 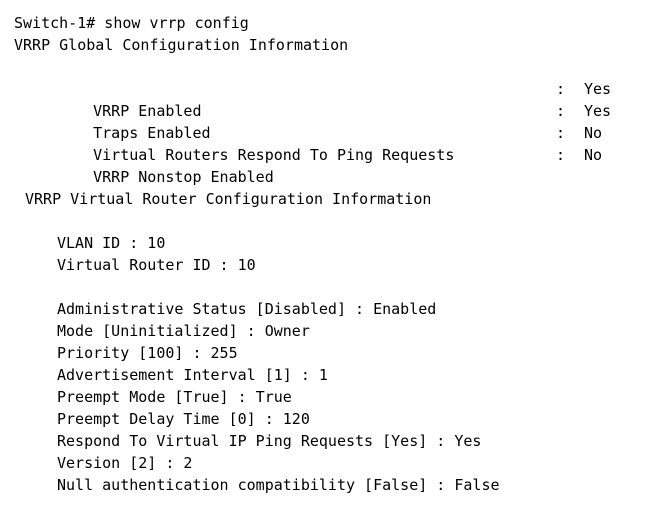 I want to click on vlan-id-line: VLAN ID : 10, so click(x=111, y=243).